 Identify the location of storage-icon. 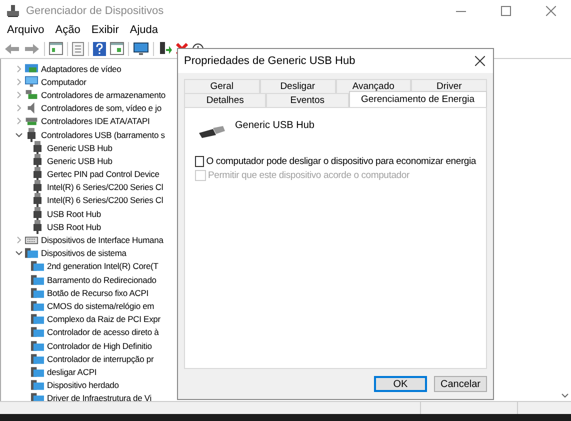
(31, 95).